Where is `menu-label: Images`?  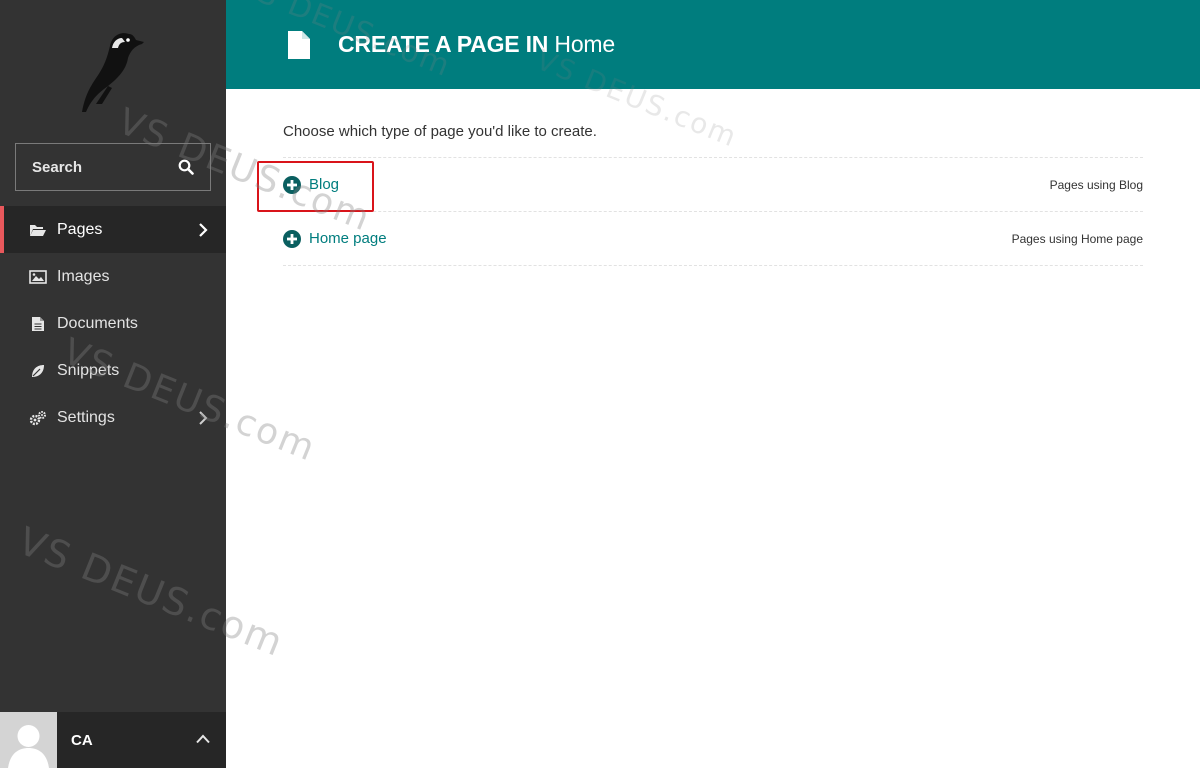
menu-label: Images is located at coordinates (83, 276).